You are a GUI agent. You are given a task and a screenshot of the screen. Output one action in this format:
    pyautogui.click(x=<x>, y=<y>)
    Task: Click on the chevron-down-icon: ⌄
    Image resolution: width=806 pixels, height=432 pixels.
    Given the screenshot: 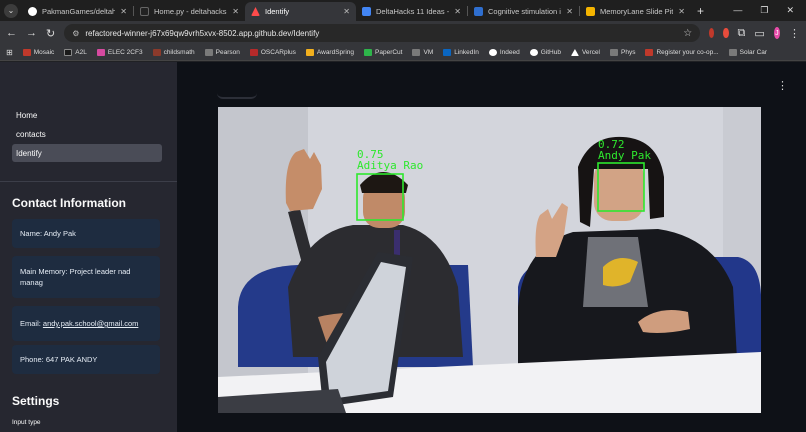 What is the action you would take?
    pyautogui.click(x=11, y=10)
    